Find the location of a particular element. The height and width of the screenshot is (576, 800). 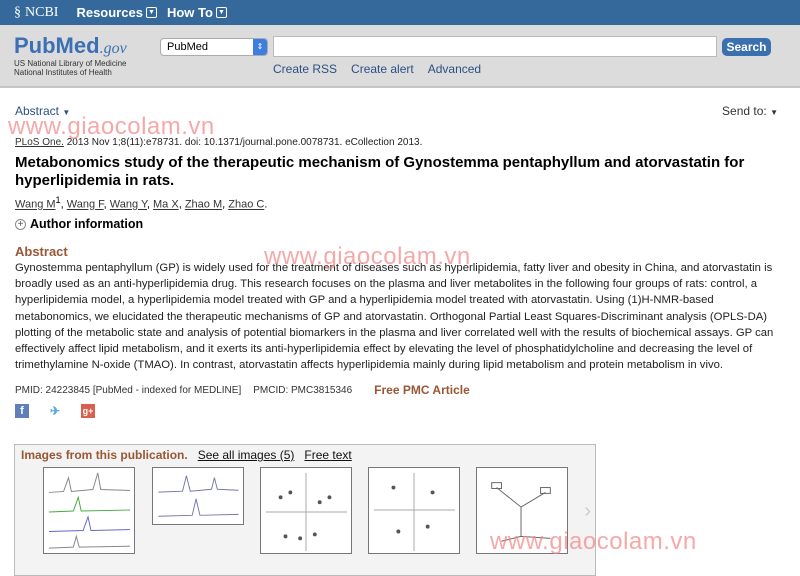

social-share: f ✈ g+ is located at coordinates (55, 411).